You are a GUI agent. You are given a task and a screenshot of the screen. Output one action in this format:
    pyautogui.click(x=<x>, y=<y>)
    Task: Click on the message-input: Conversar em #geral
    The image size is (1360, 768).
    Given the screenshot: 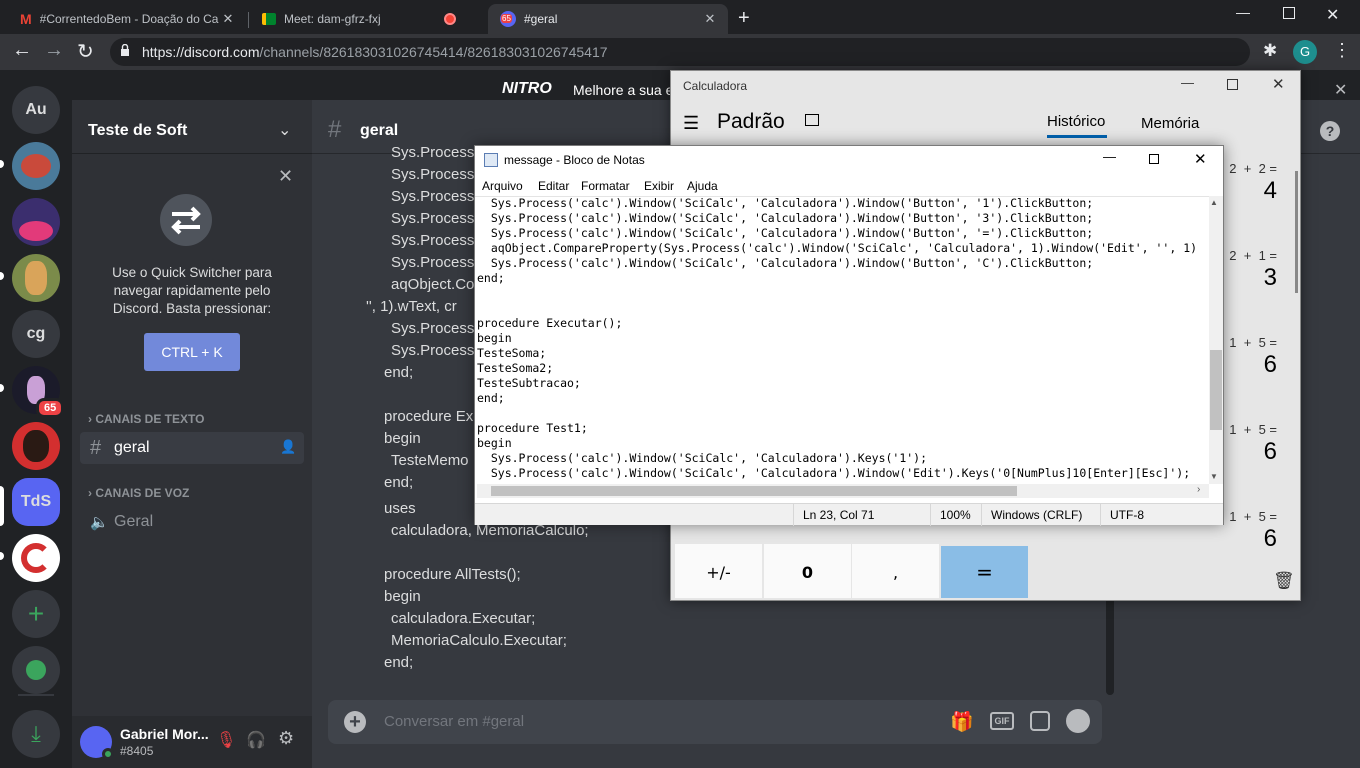 What is the action you would take?
    pyautogui.click(x=454, y=721)
    